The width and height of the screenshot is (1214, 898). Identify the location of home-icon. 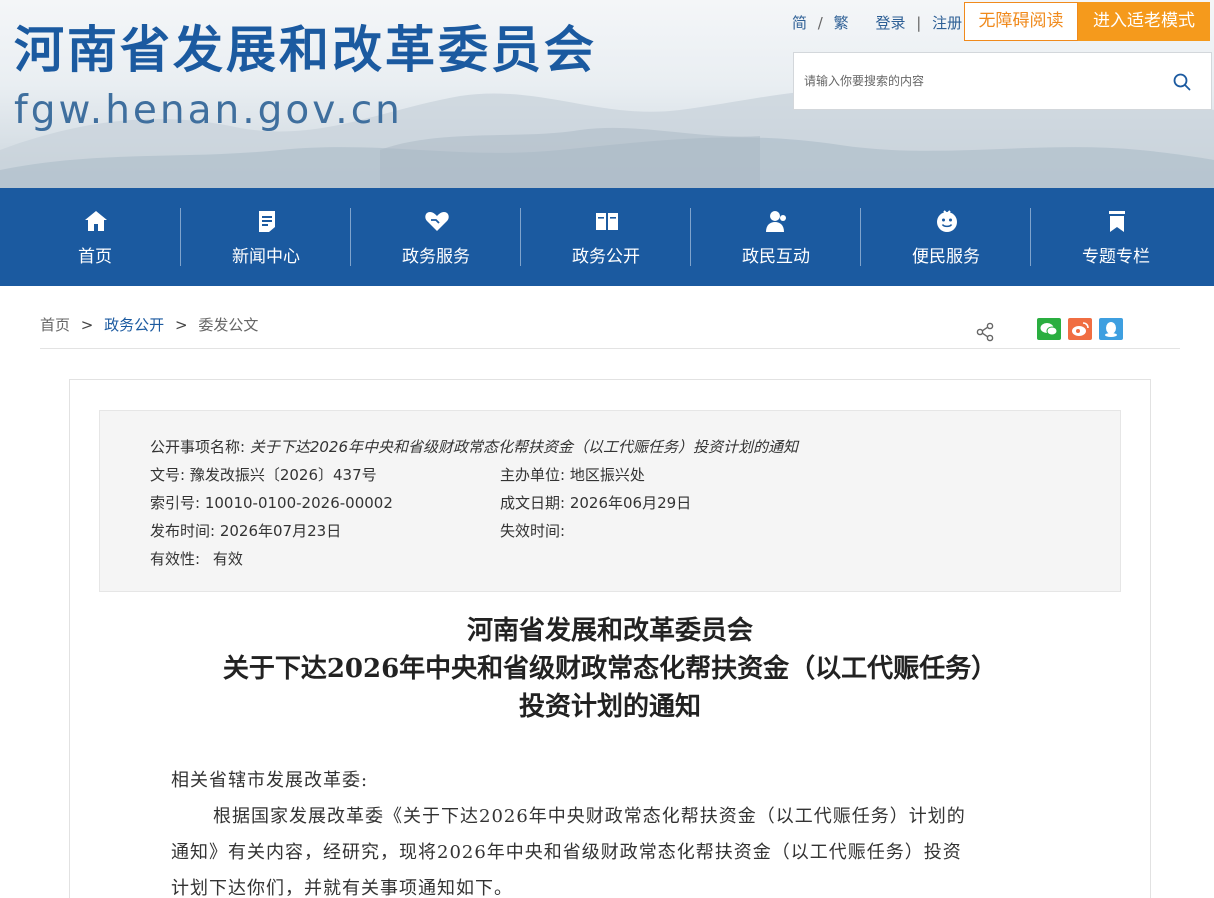
(96, 221).